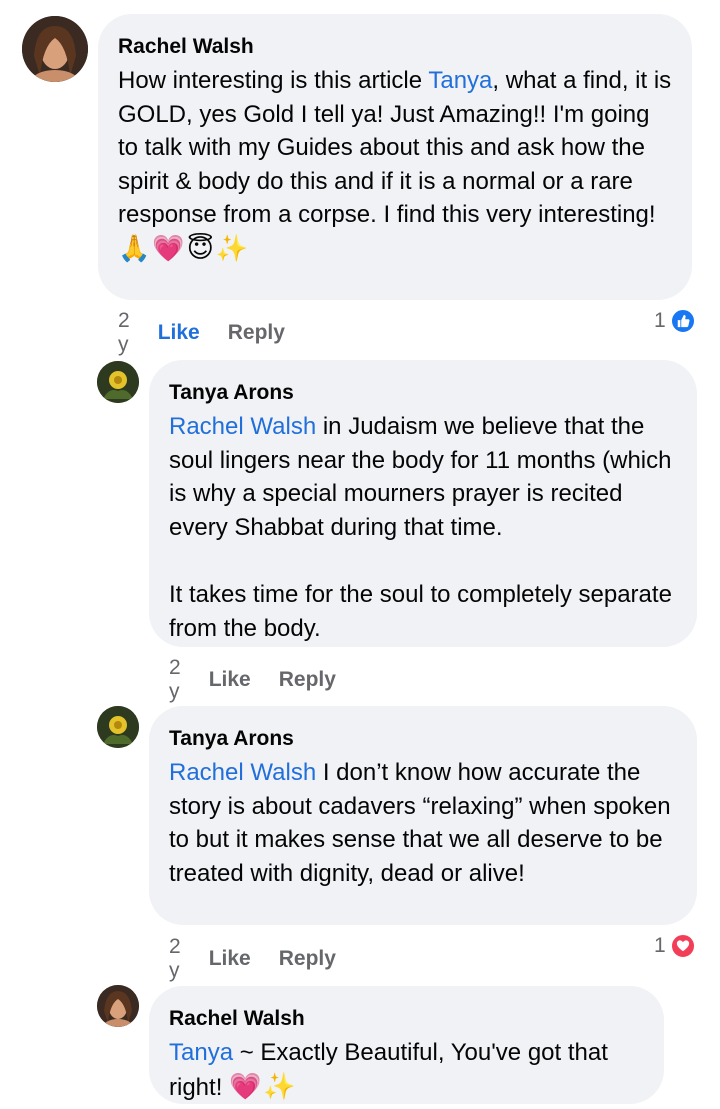  What do you see at coordinates (263, 1085) in the screenshot?
I see `emoji-row: 💗✨` at bounding box center [263, 1085].